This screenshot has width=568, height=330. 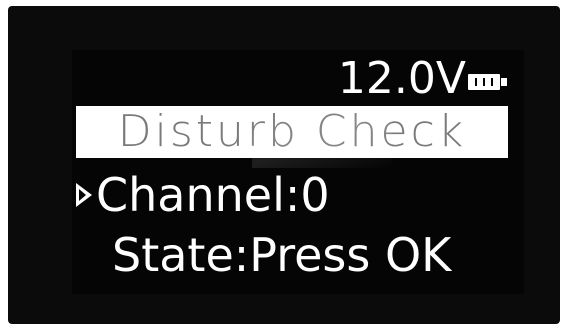 I want to click on menu-item-channel: Channel:0, so click(x=203, y=195).